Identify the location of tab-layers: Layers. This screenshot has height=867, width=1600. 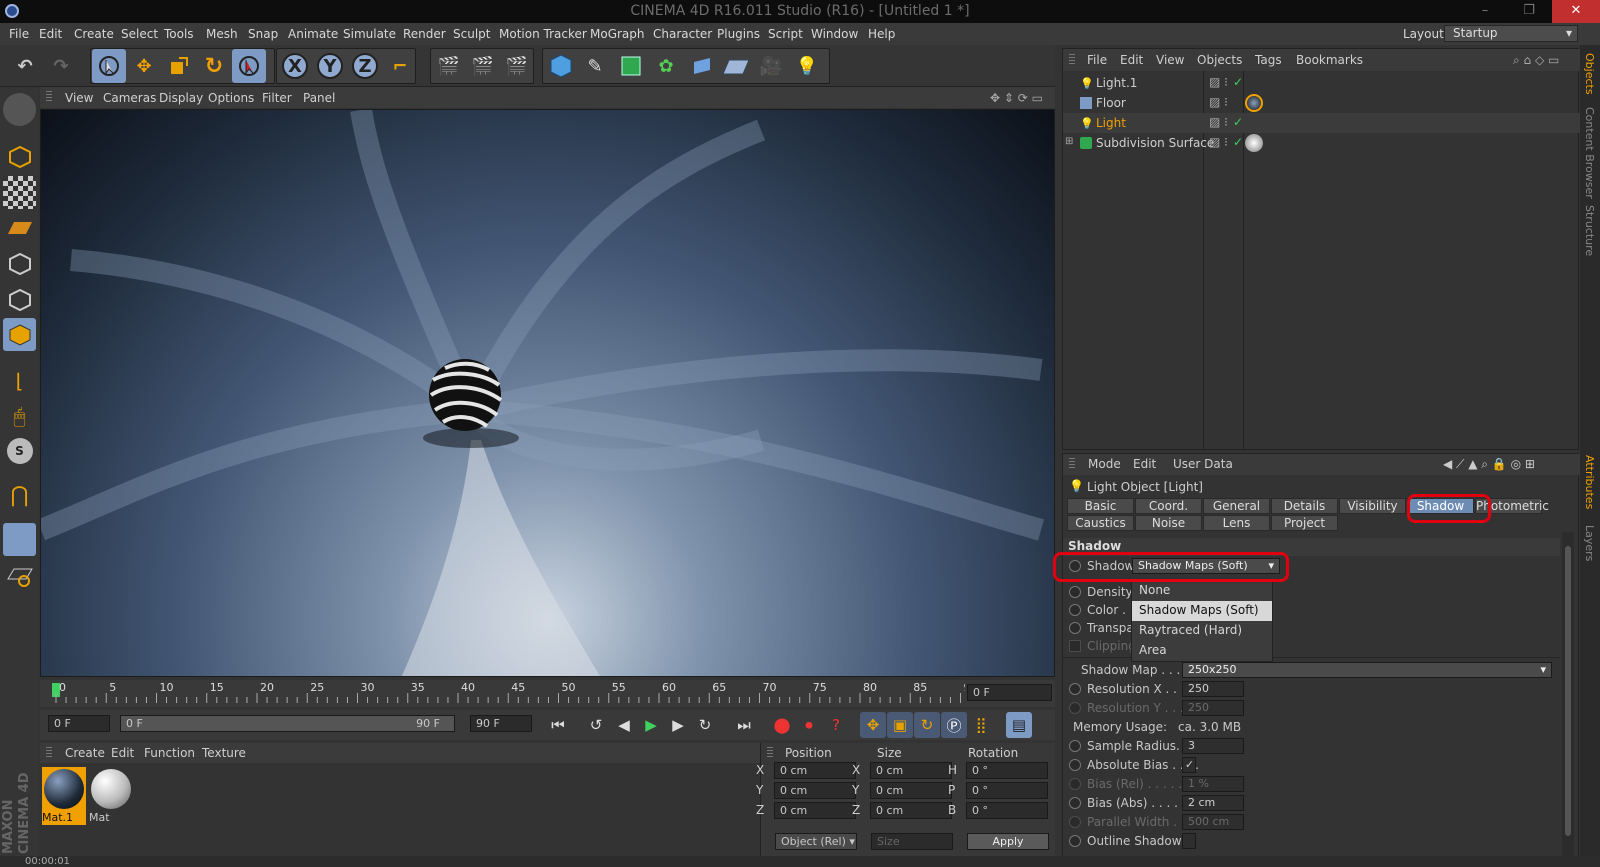
(1589, 543).